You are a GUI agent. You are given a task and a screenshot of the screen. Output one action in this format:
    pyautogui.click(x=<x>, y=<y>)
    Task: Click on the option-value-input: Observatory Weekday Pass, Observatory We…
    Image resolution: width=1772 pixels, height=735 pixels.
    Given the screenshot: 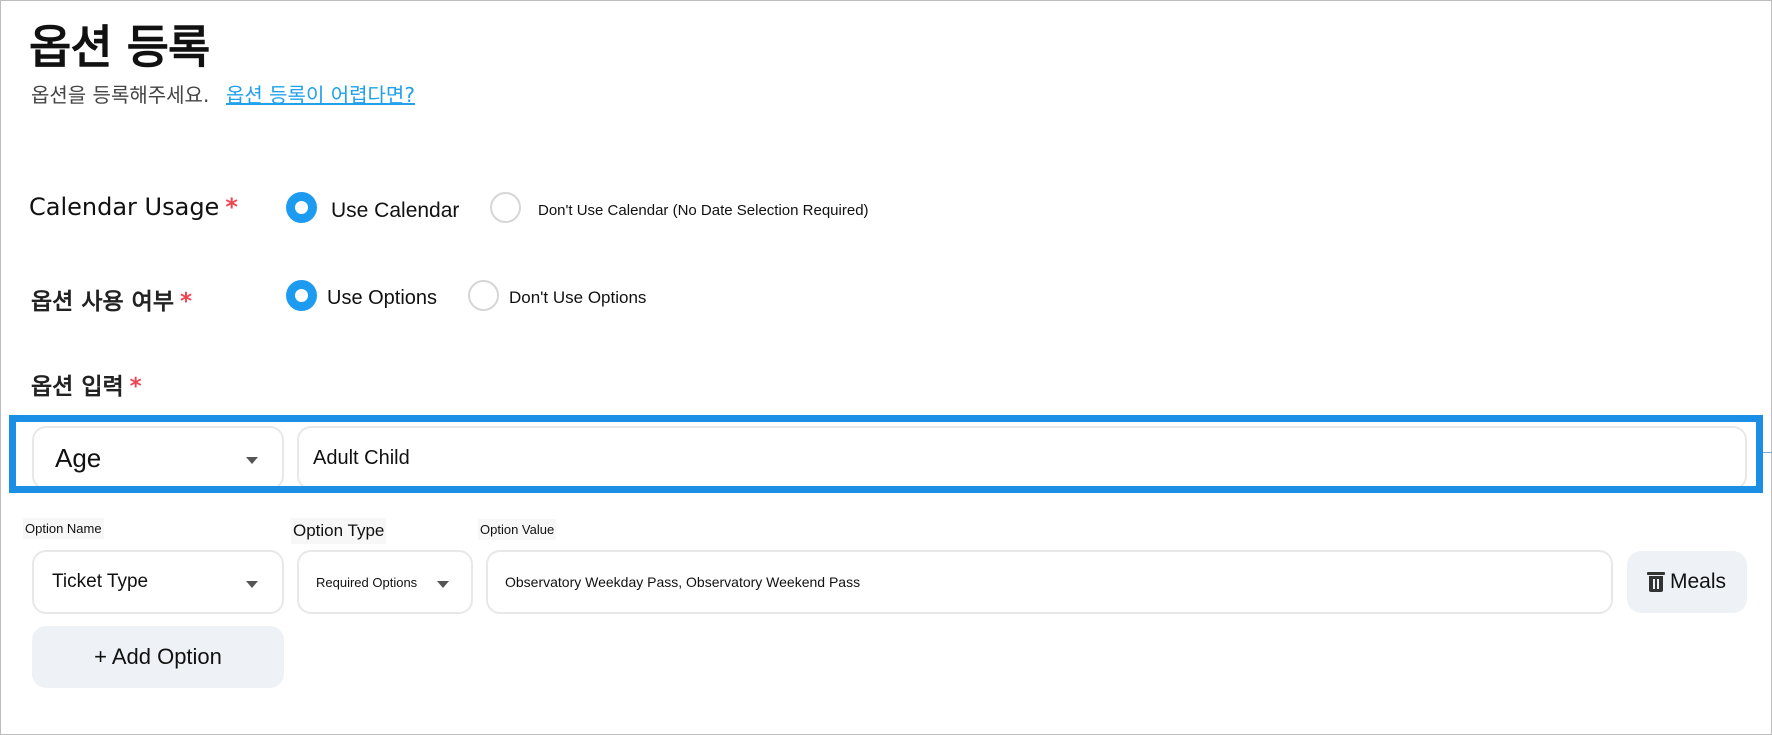 What is the action you would take?
    pyautogui.click(x=1049, y=582)
    